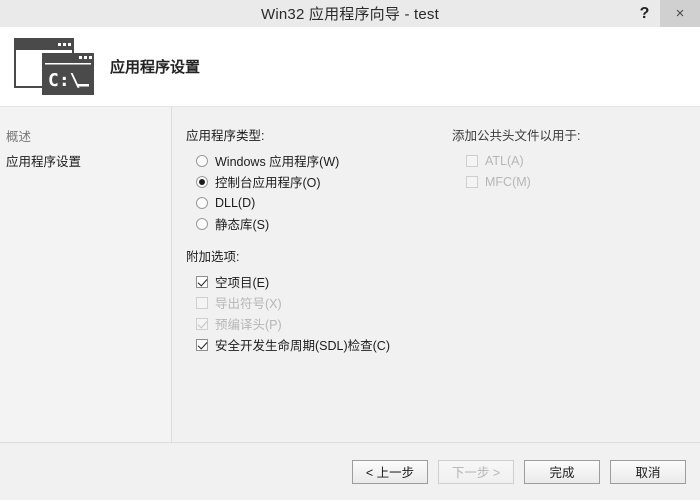  Describe the element at coordinates (302, 346) in the screenshot. I see `checkbox-label: 安全开发生命周期(SDL)检查(C)` at that location.